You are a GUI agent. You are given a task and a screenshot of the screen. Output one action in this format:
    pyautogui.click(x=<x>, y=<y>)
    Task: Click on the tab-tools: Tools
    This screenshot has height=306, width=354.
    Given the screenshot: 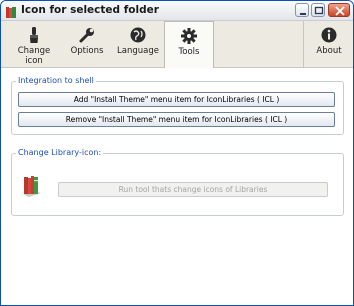 What is the action you would take?
    pyautogui.click(x=189, y=44)
    